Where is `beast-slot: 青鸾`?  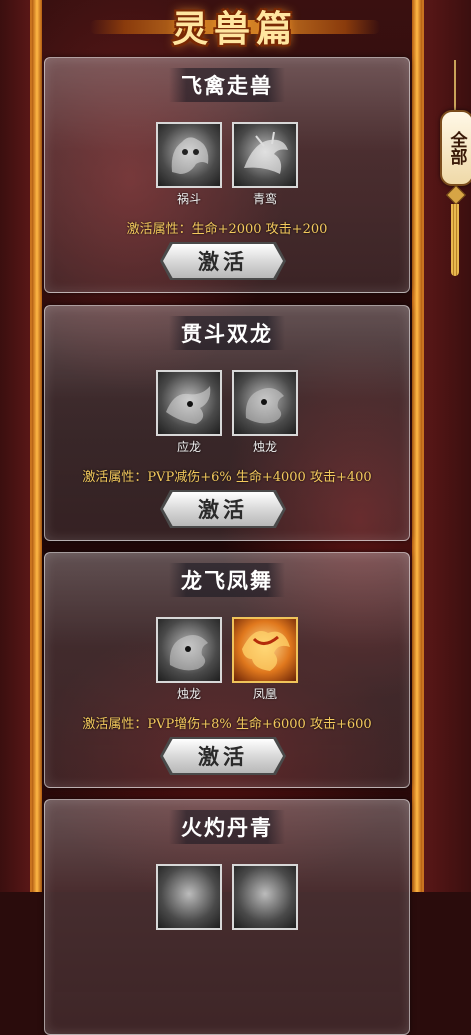
beast-slot: 青鸾 is located at coordinates (265, 164).